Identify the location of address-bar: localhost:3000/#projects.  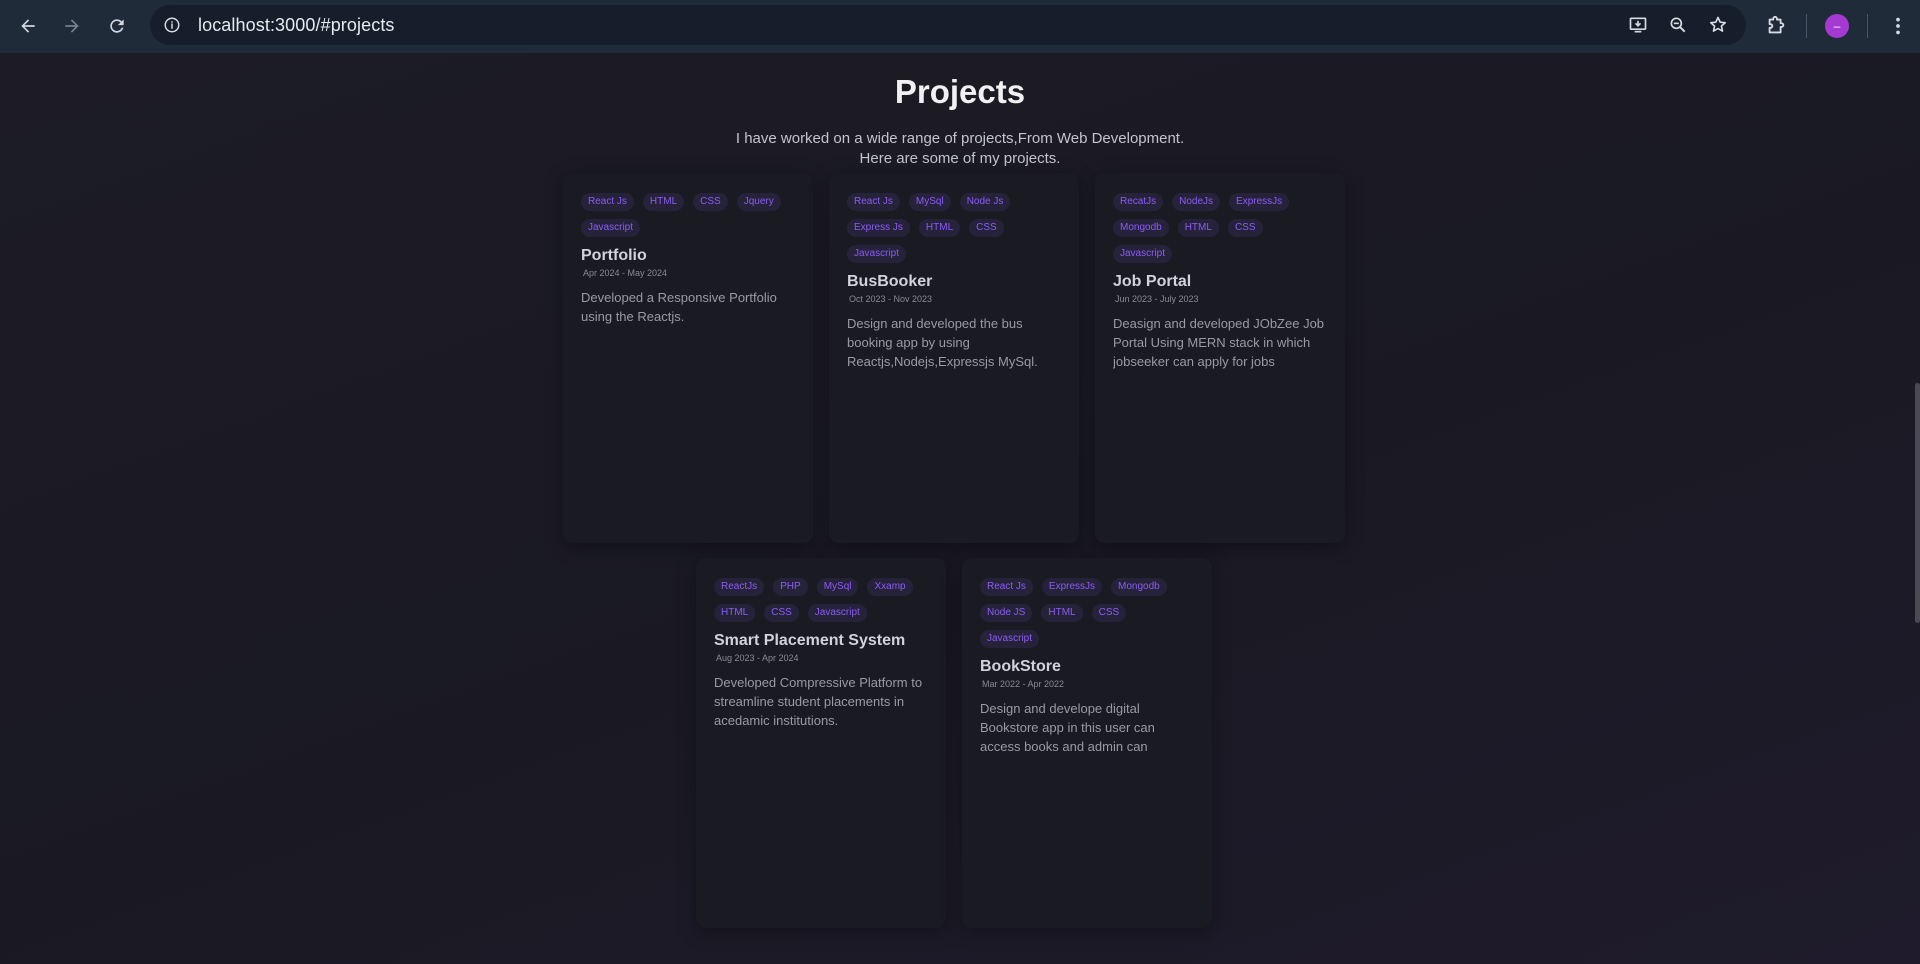
(948, 25).